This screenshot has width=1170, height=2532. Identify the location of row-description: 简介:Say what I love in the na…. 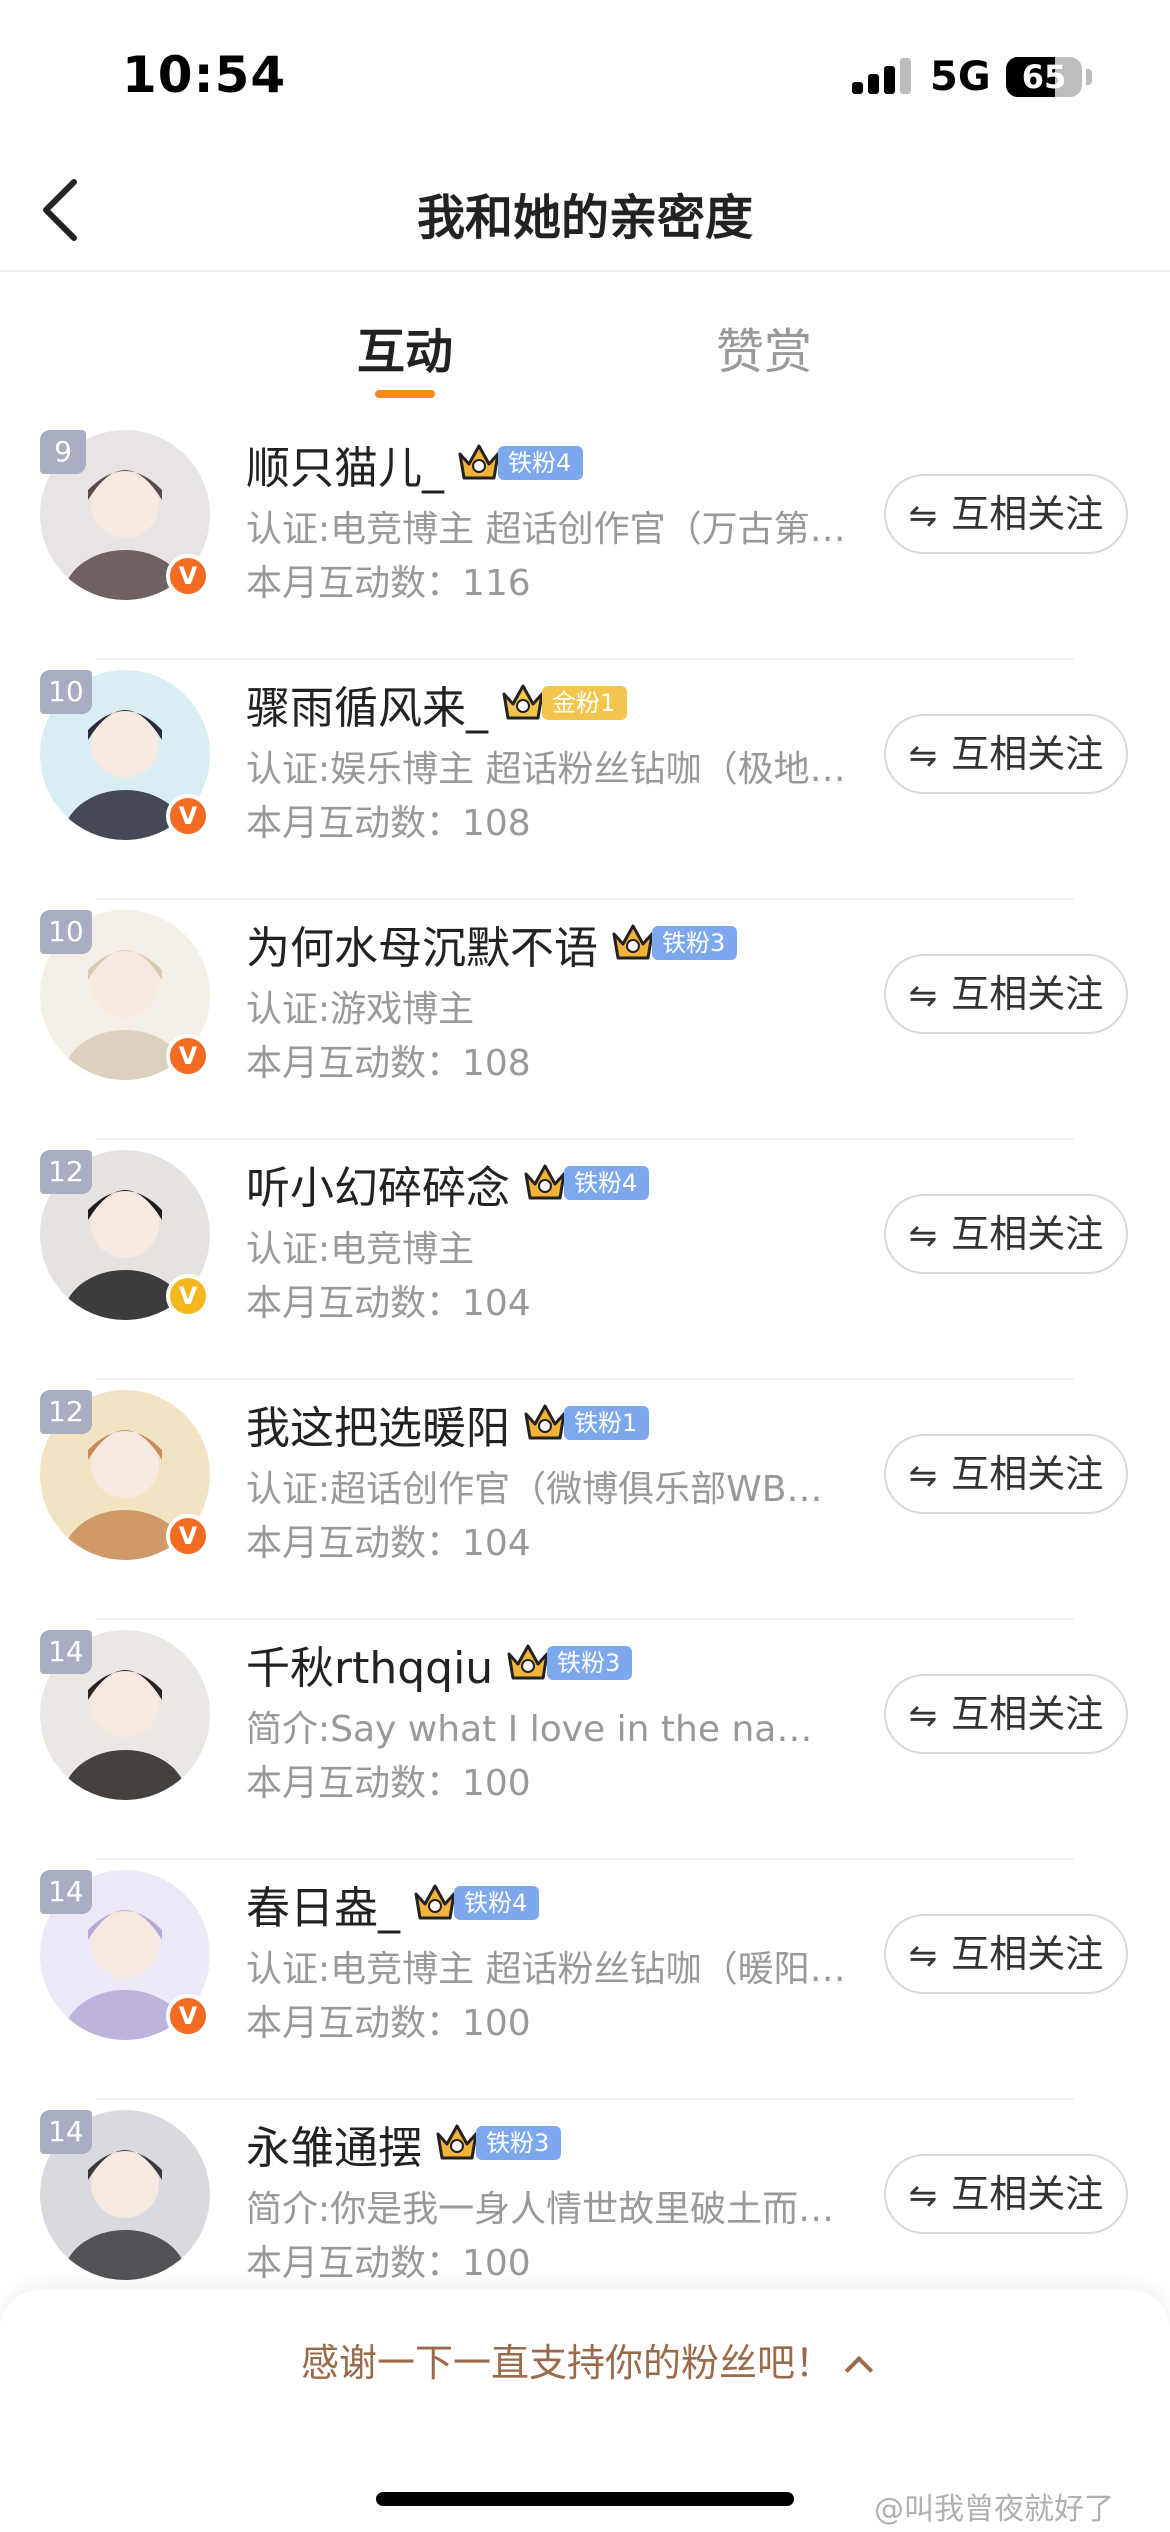
(529, 1729).